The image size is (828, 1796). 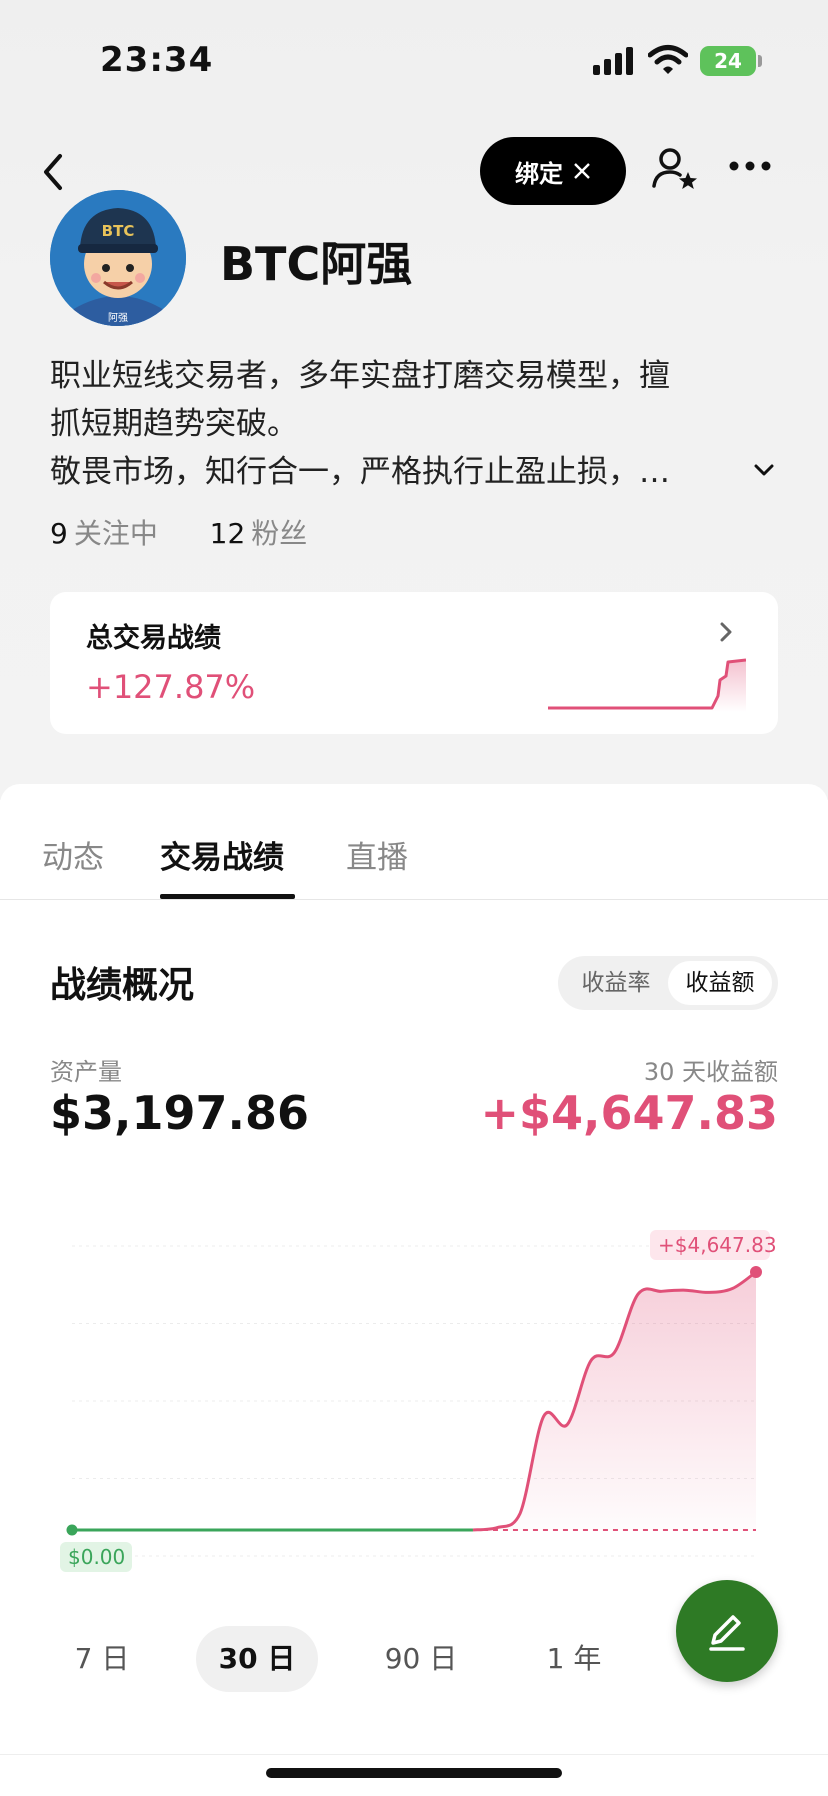 I want to click on profile-name: BTC阿强, so click(x=316, y=264).